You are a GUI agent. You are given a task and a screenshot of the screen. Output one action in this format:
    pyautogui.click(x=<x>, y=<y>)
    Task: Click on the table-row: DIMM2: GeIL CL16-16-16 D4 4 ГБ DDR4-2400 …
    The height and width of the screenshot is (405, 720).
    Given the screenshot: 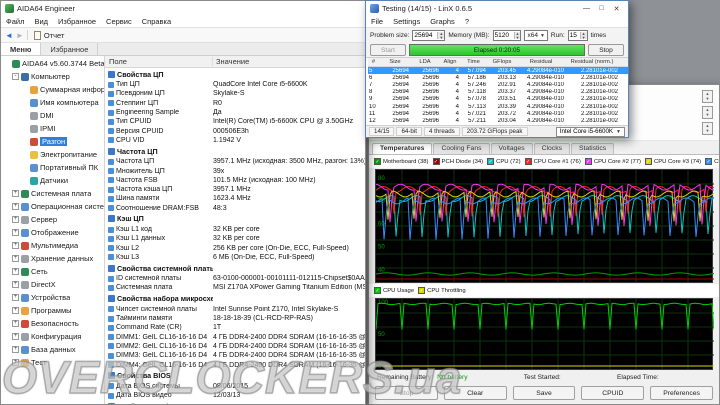 What is the action you would take?
    pyautogui.click(x=235, y=346)
    